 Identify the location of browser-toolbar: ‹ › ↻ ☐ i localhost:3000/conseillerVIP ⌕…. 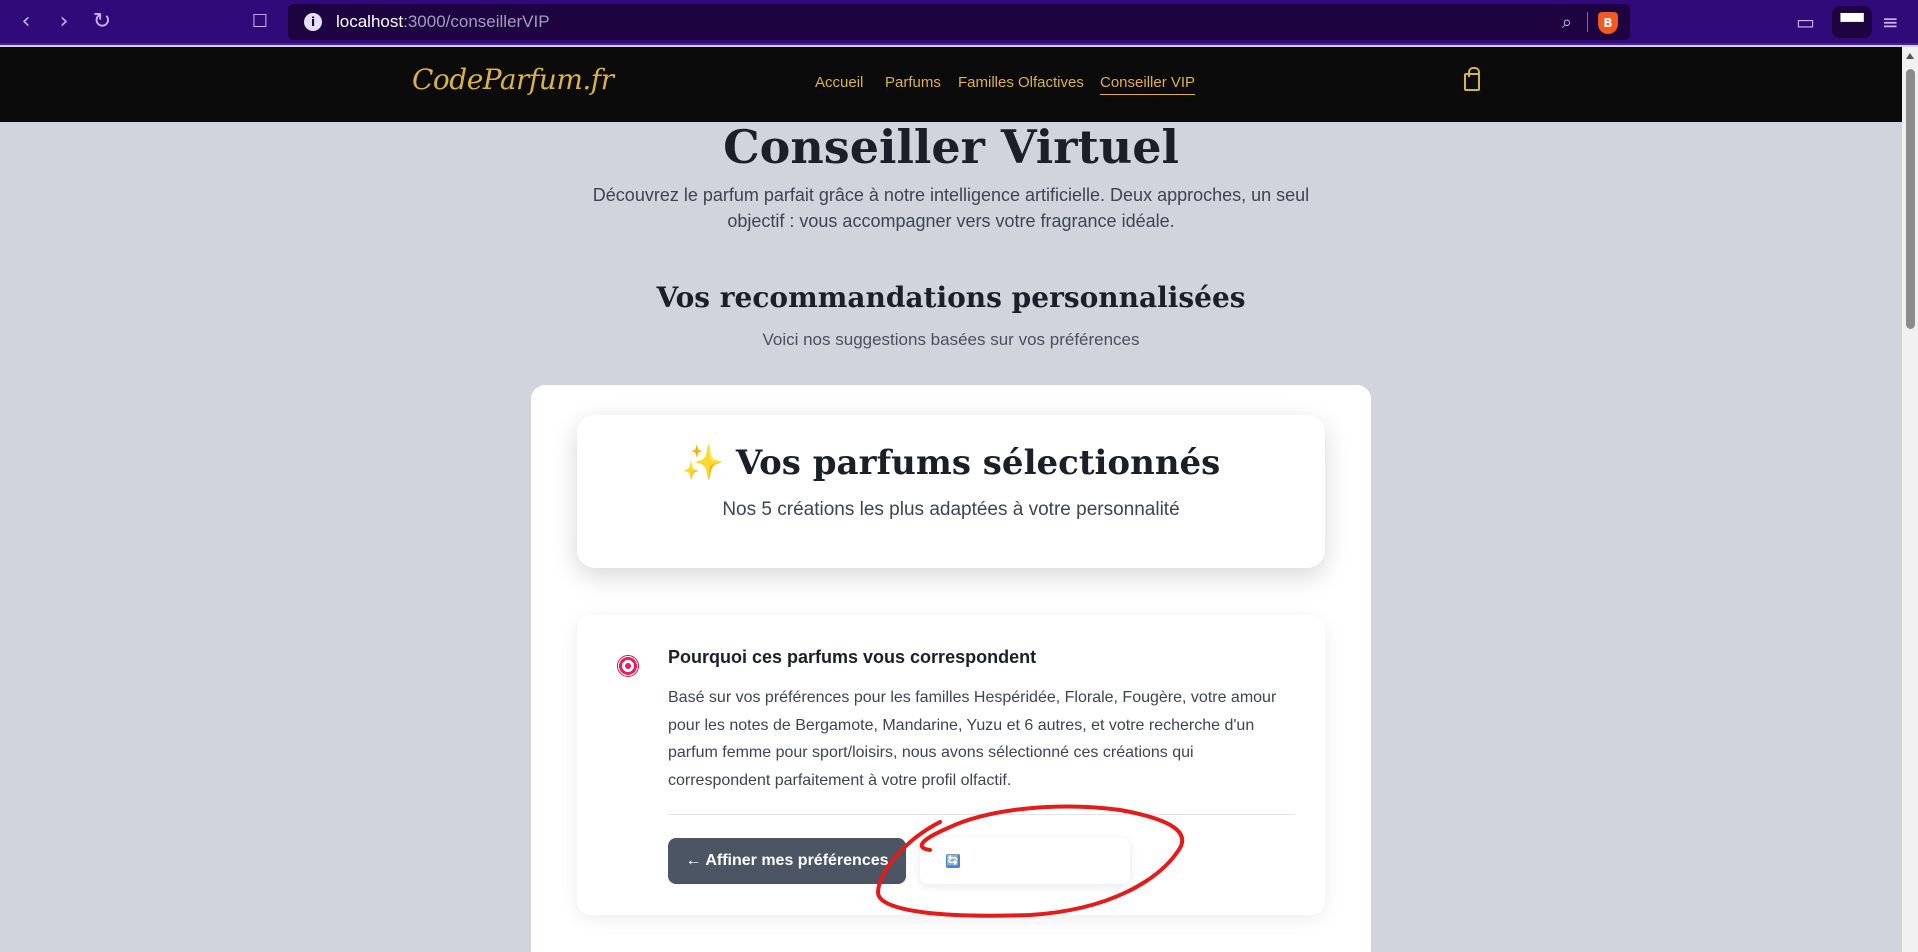
(959, 22).